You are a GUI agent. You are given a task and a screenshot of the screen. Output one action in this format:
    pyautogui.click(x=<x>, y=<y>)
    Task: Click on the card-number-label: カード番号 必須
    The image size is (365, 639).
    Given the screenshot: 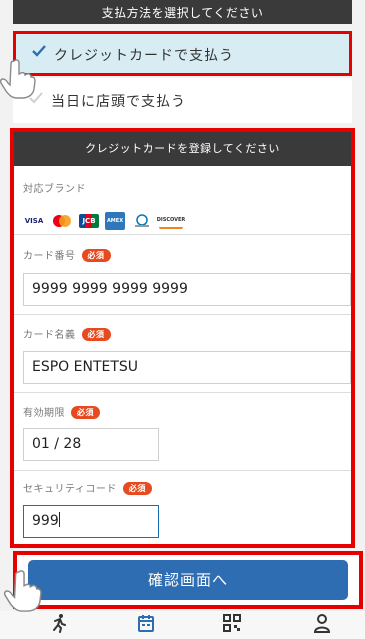 What is the action you would take?
    pyautogui.click(x=67, y=254)
    